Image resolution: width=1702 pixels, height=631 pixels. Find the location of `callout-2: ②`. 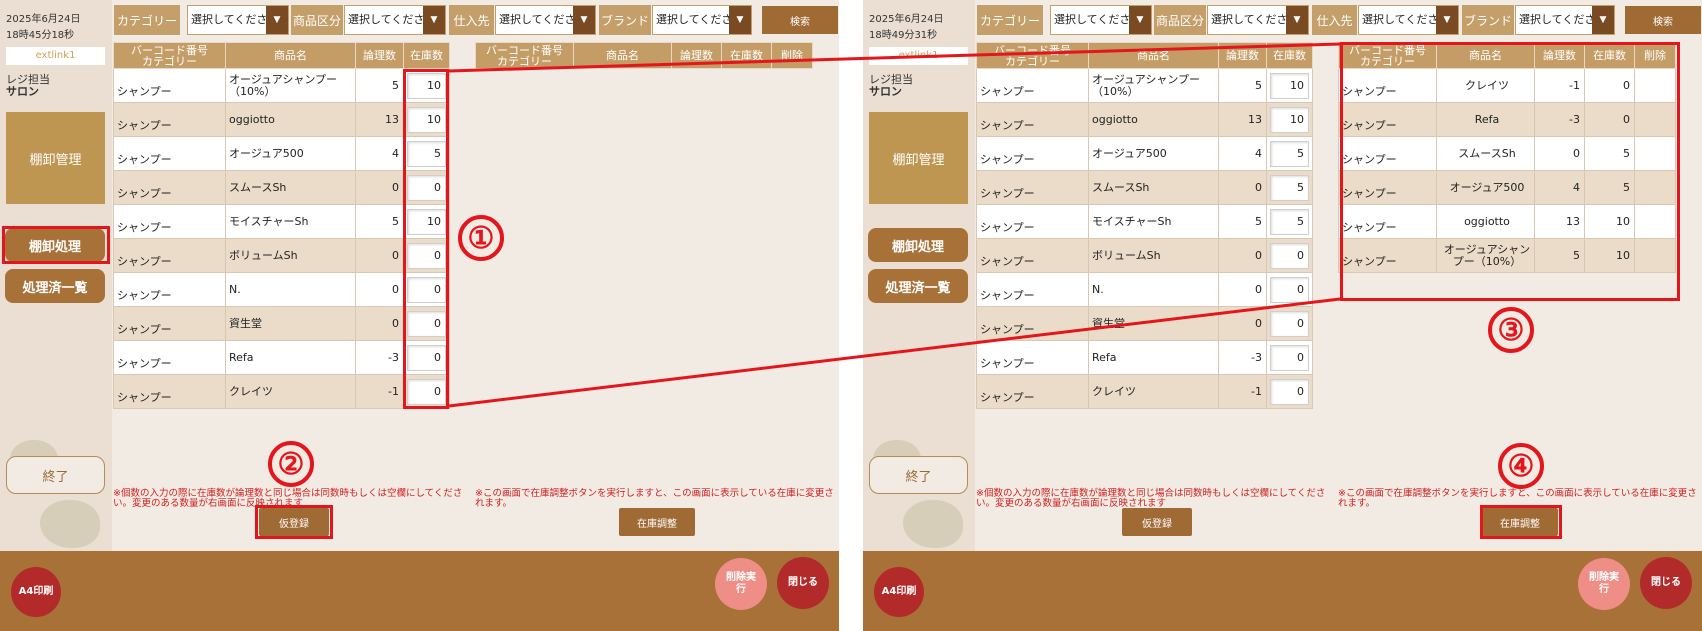

callout-2: ② is located at coordinates (291, 464).